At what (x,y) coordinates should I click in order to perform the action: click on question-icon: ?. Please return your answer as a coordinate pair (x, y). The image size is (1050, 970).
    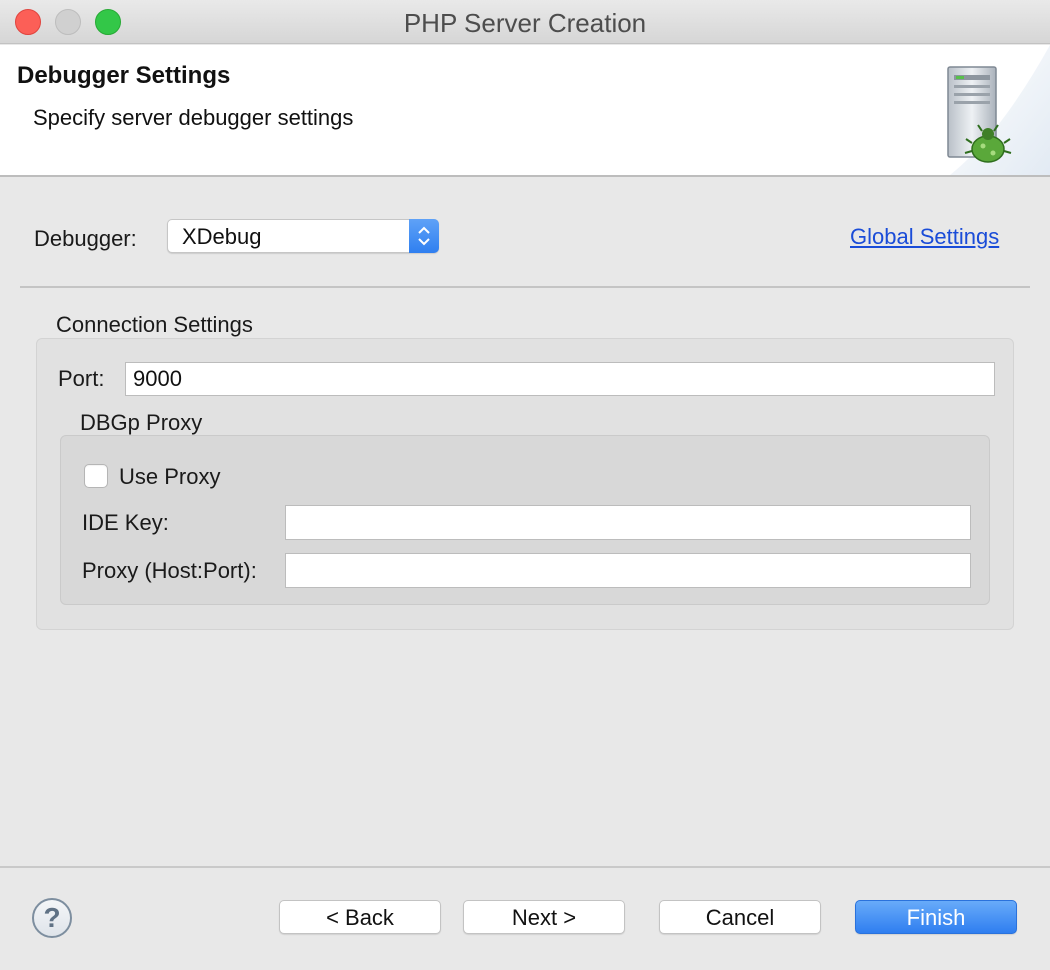
    Looking at the image, I should click on (52, 918).